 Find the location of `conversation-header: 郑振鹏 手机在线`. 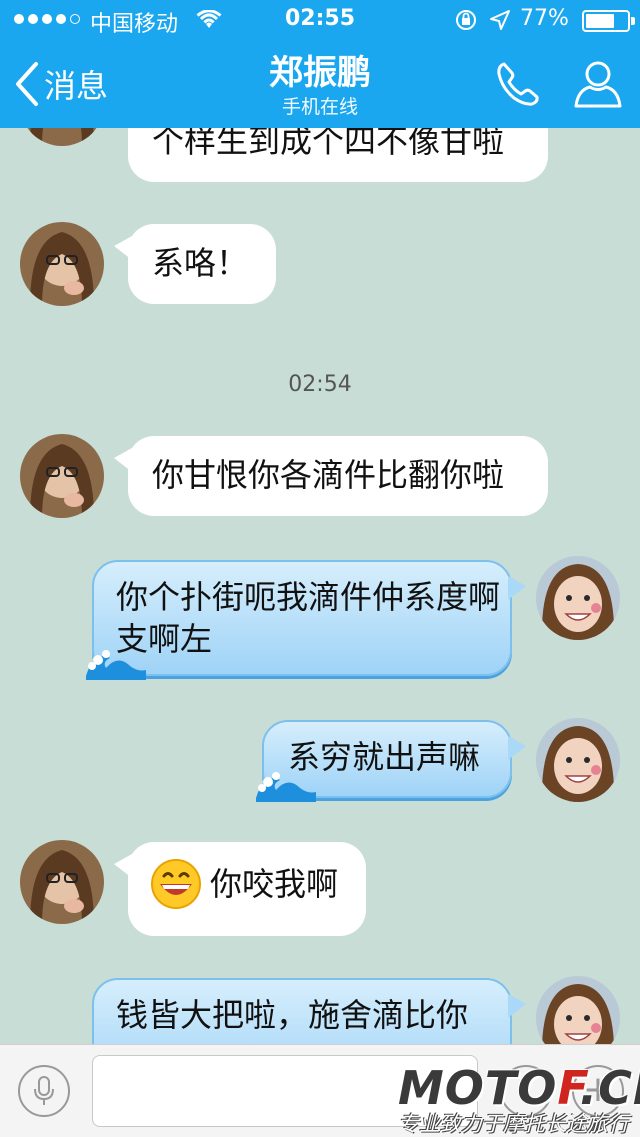

conversation-header: 郑振鹏 手机在线 is located at coordinates (320, 86).